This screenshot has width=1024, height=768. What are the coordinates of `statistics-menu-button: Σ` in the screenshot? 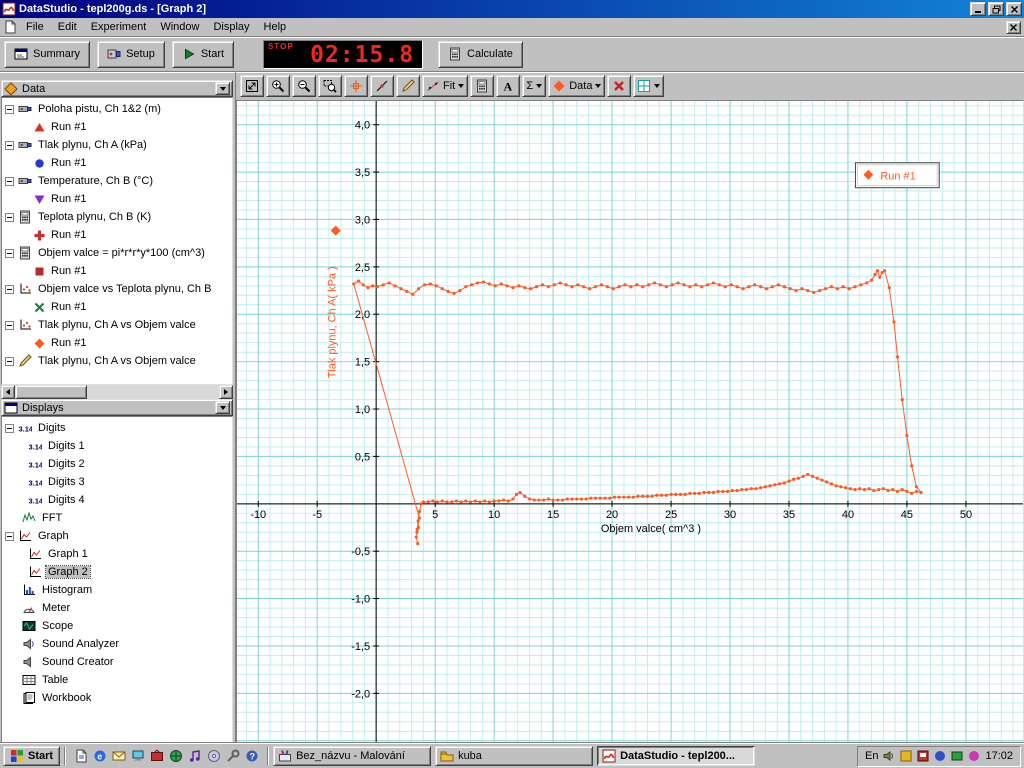 It's located at (534, 86).